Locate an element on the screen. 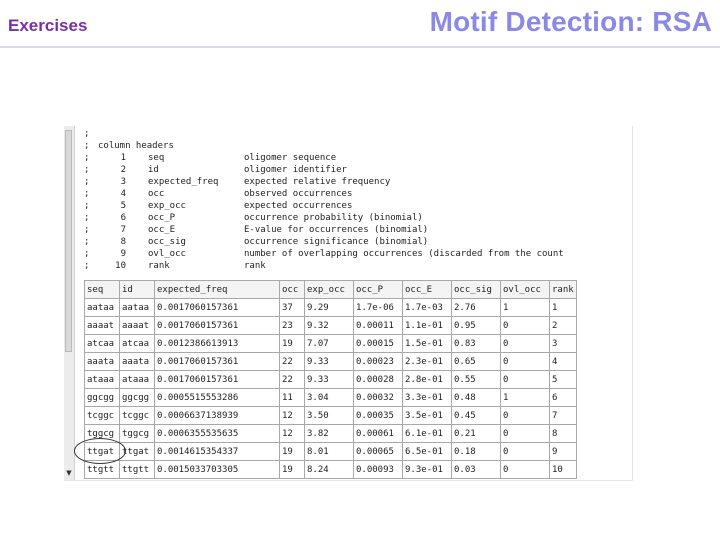  column-header: occ_E is located at coordinates (427, 289).